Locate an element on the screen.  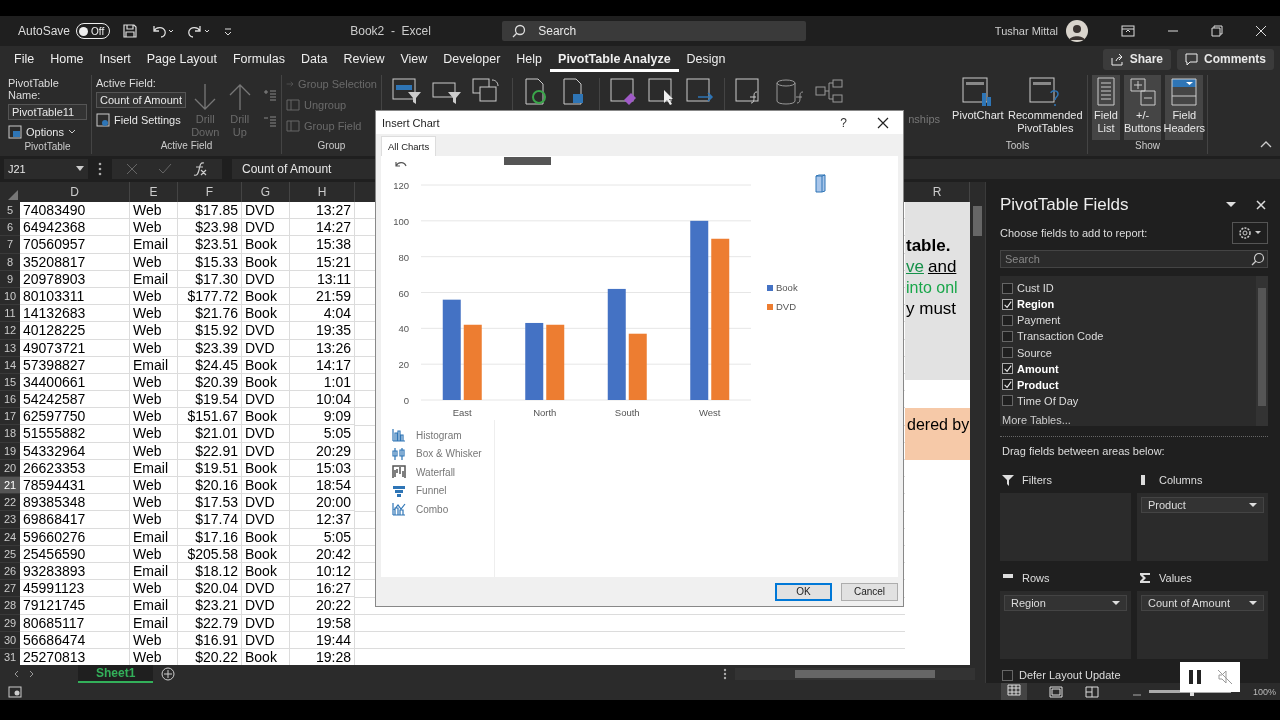
row-header: 16 is located at coordinates (10, 400).